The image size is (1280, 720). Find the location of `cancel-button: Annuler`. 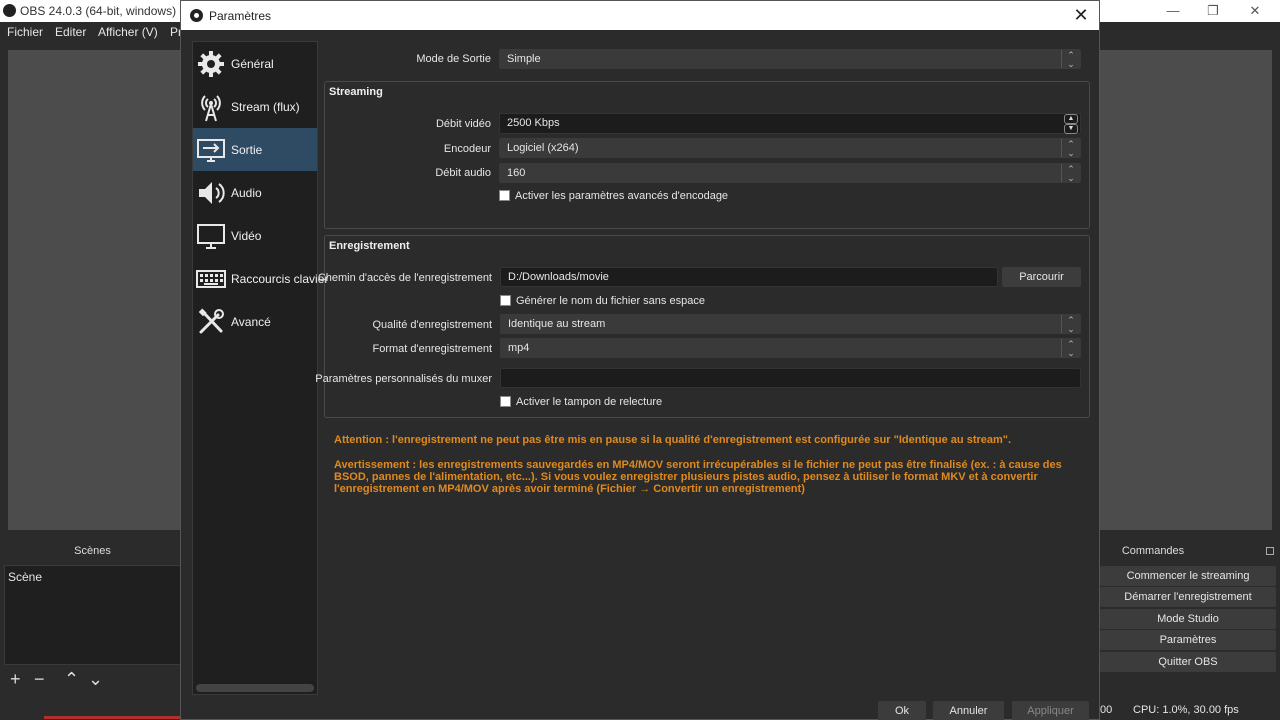

cancel-button: Annuler is located at coordinates (968, 710).